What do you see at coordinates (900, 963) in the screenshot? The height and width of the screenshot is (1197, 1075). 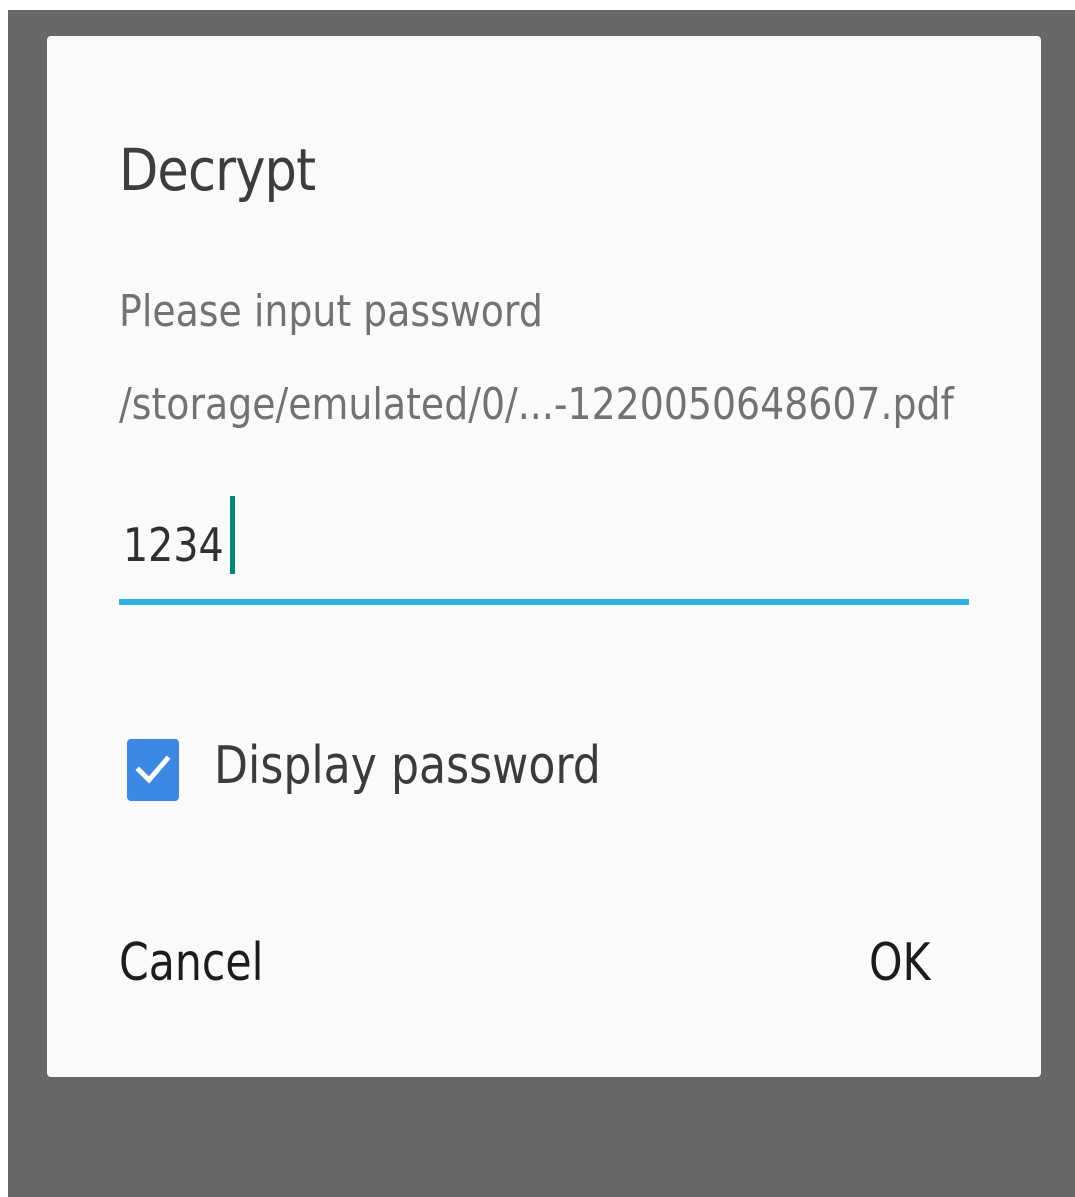 I see `ok-button: OK` at bounding box center [900, 963].